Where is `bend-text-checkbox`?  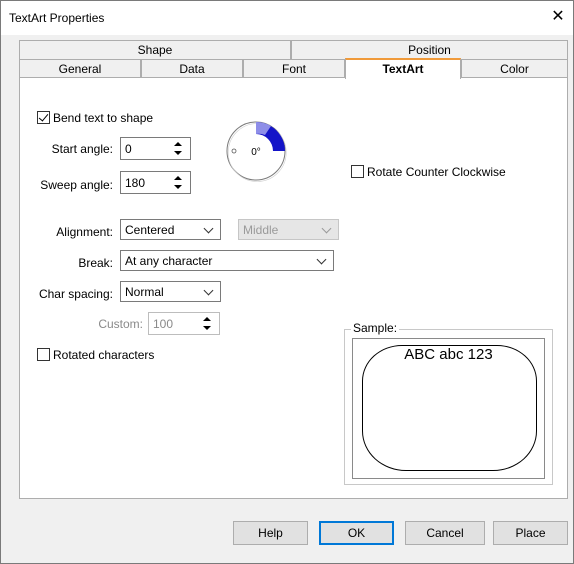
bend-text-checkbox is located at coordinates (43, 117).